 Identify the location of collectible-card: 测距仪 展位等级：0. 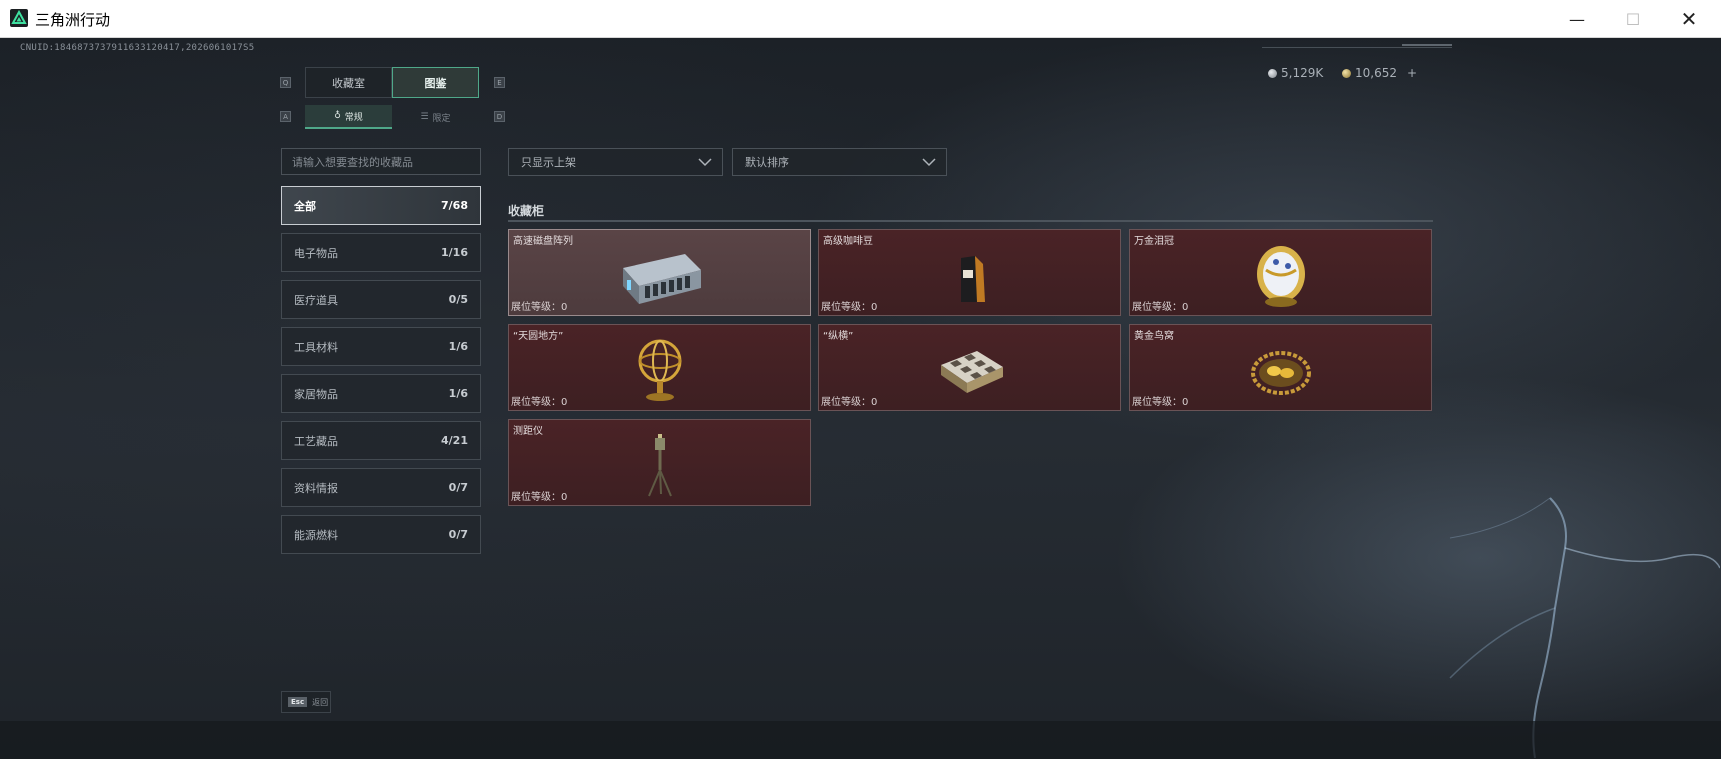
(659, 462).